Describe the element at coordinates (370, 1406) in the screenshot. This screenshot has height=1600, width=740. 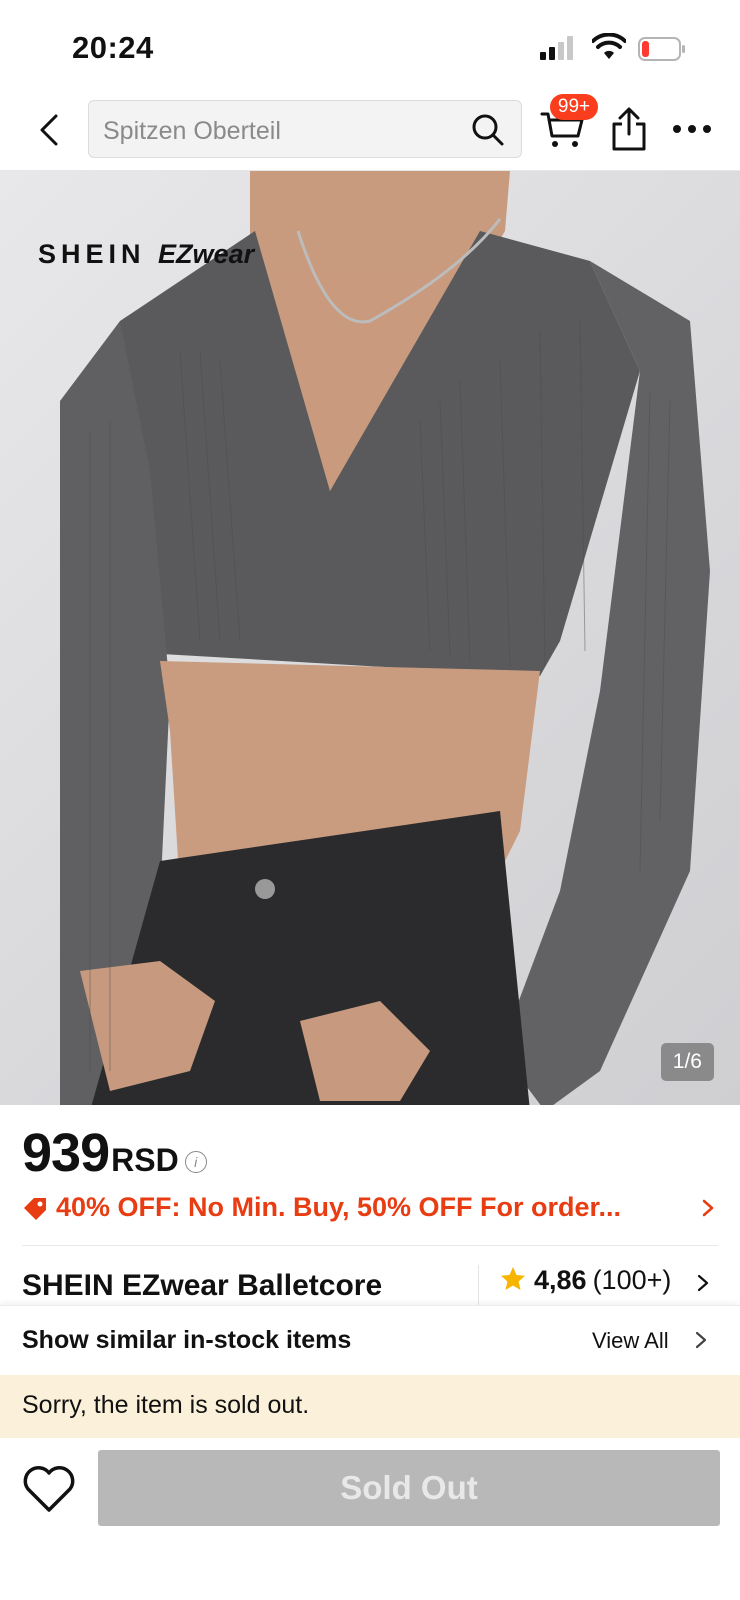
I see `sold-out-notice: Sorry, the item is sold out.` at that location.